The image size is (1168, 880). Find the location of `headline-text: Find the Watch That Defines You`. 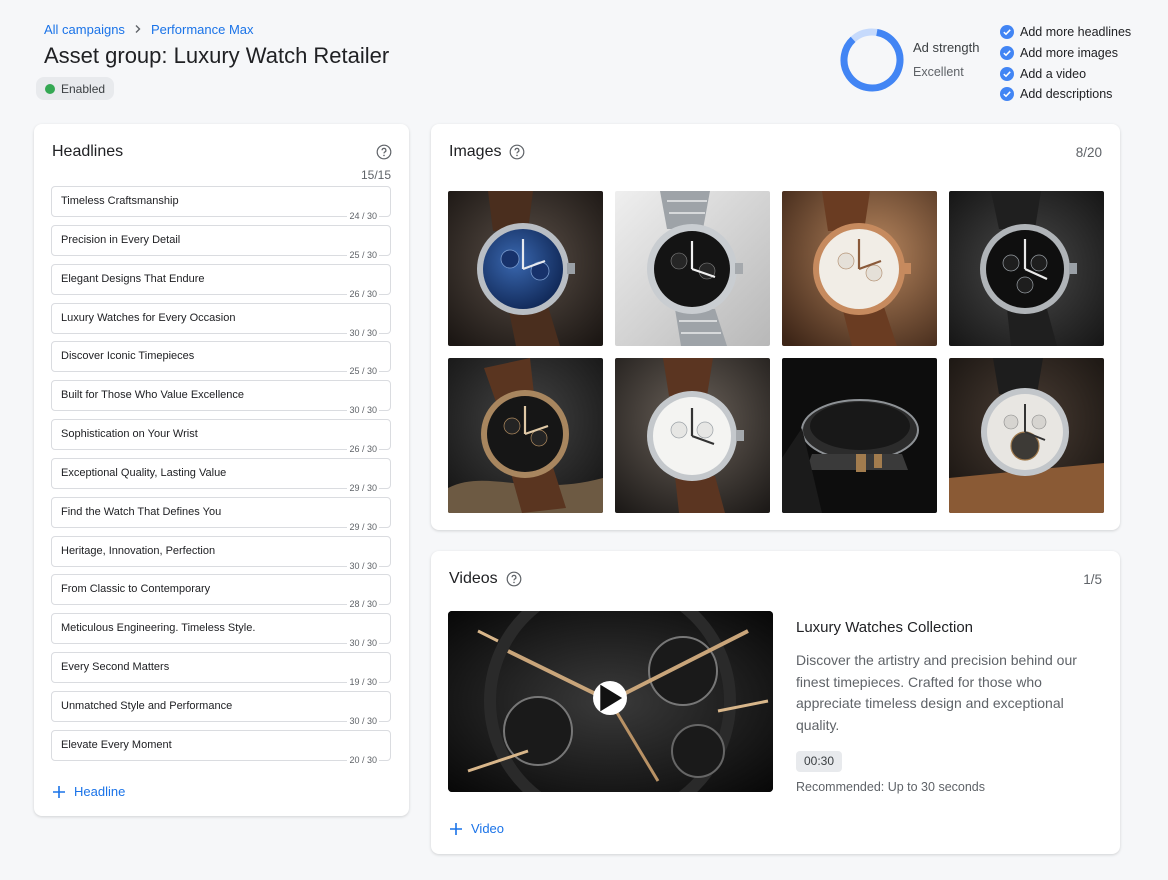

headline-text: Find the Watch That Defines You is located at coordinates (141, 511).